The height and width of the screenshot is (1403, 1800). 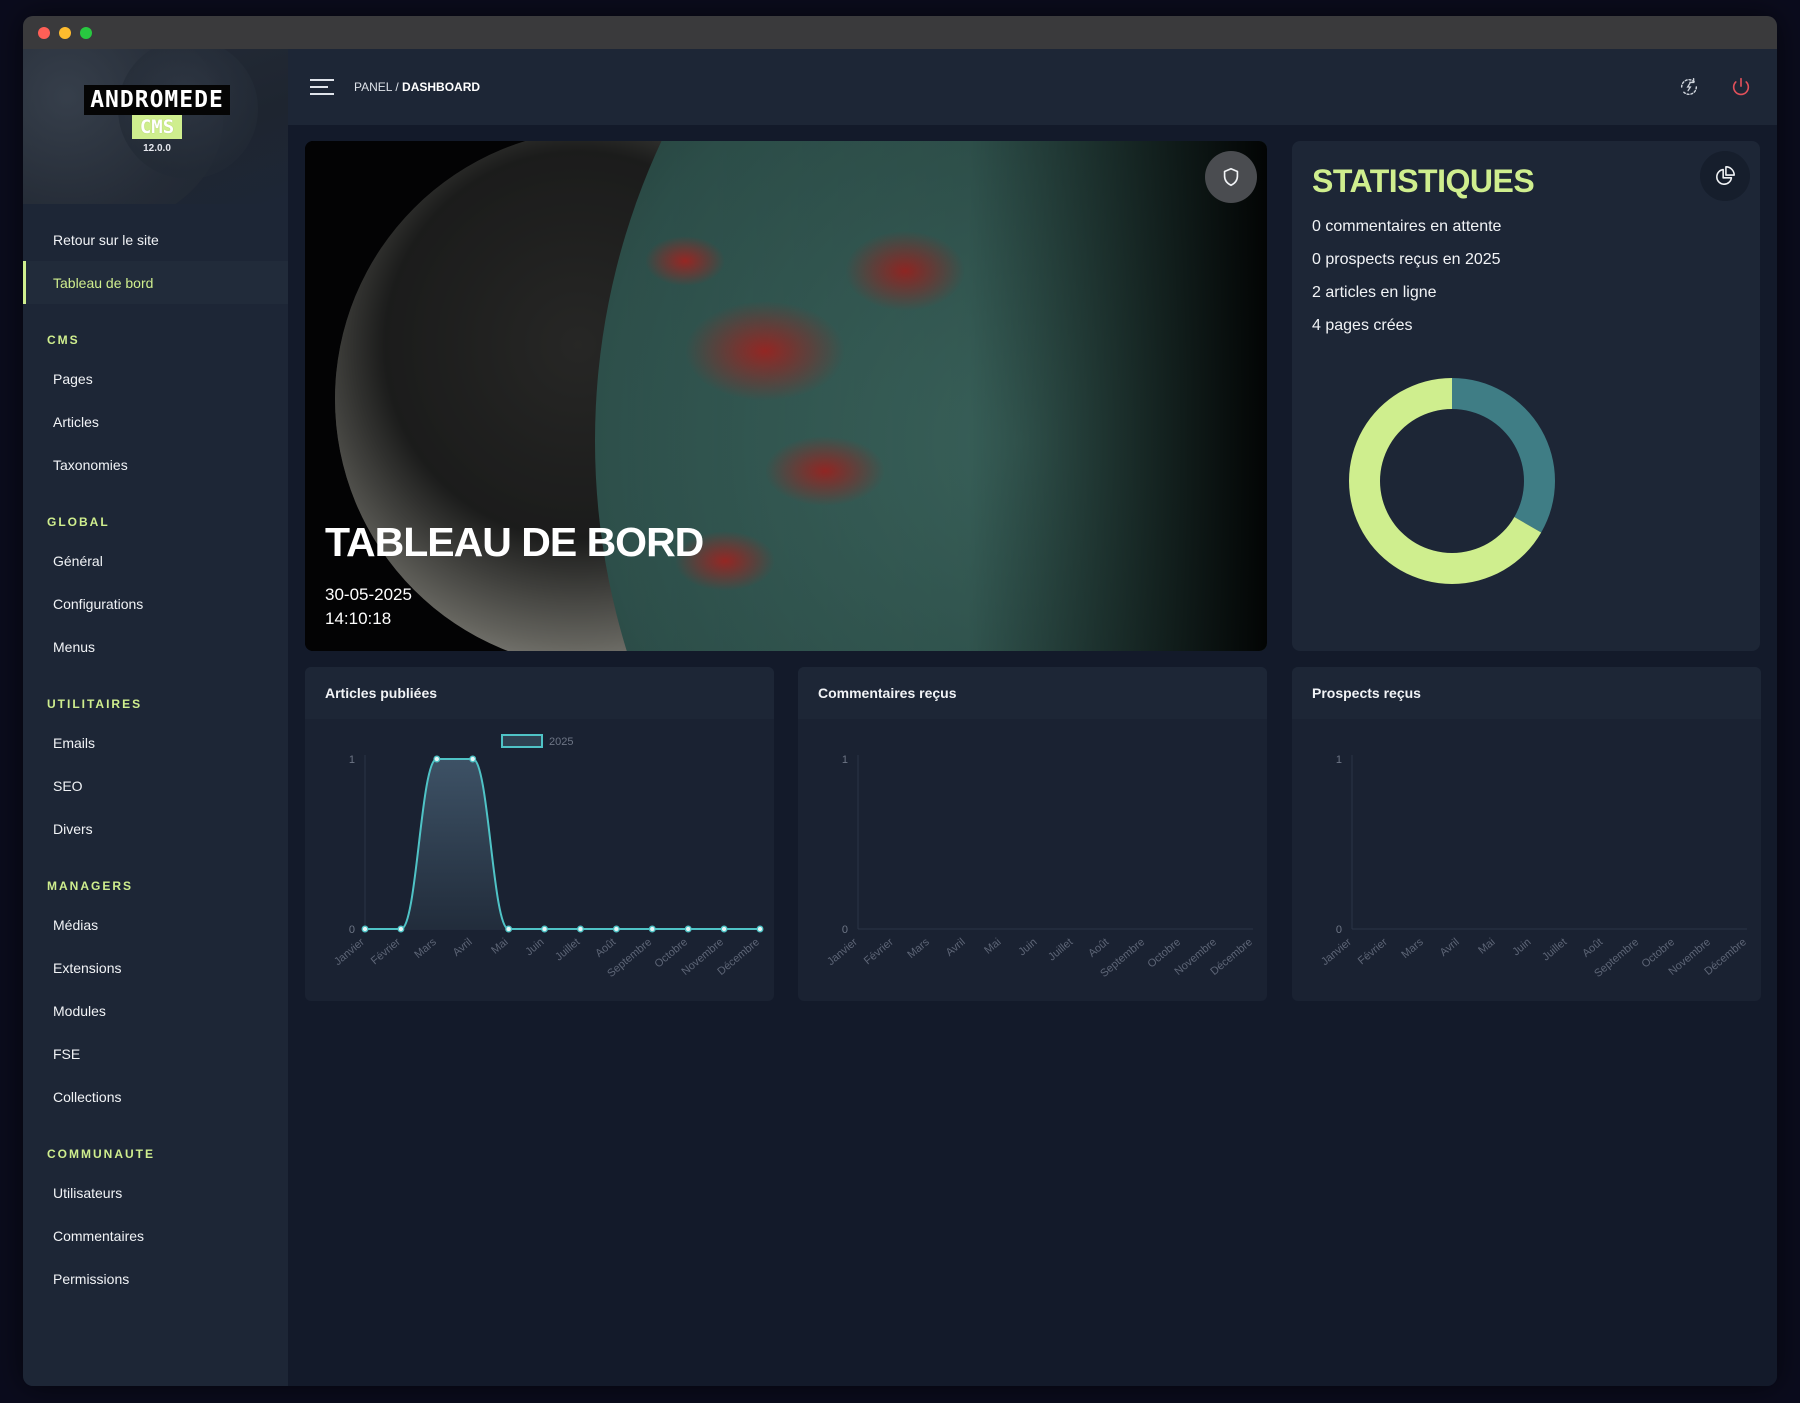 What do you see at coordinates (155, 1053) in the screenshot?
I see `sidebar-item-fse: FSE` at bounding box center [155, 1053].